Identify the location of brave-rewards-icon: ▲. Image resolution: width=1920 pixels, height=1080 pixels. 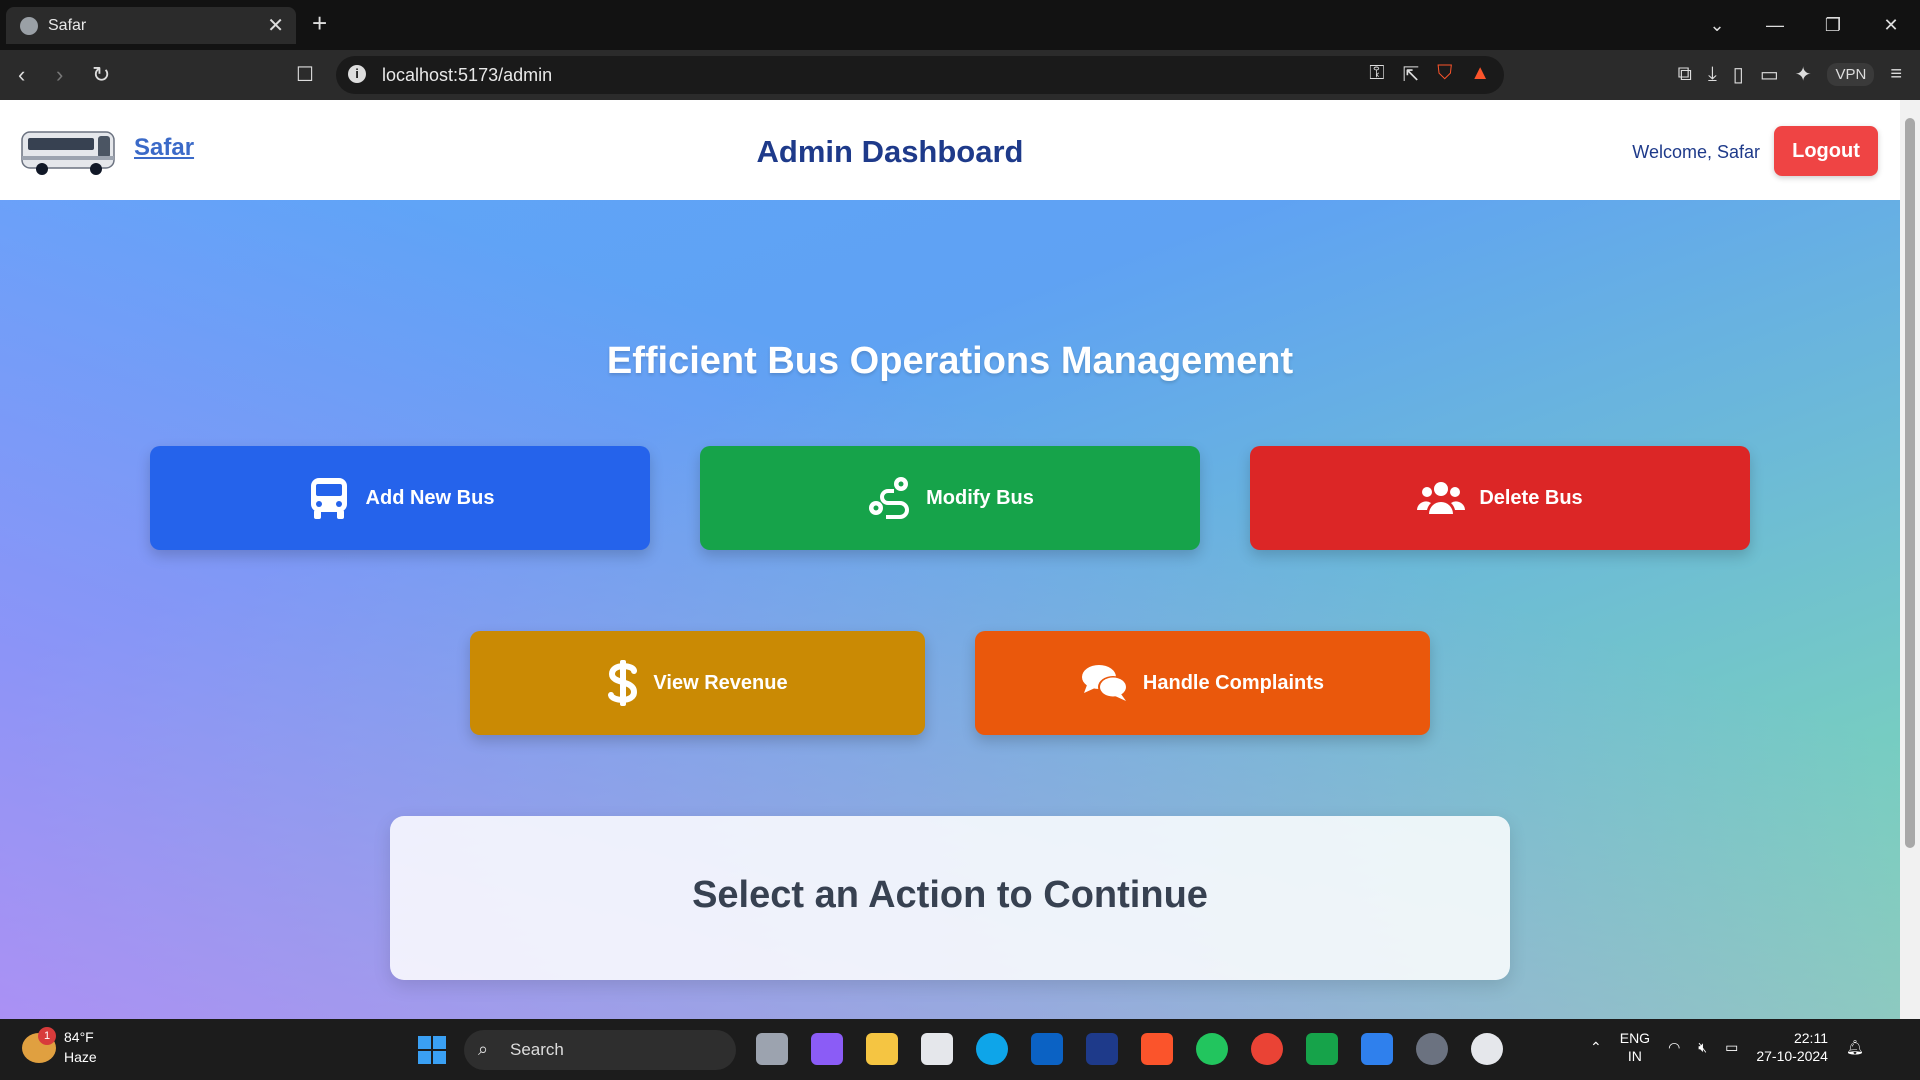
(1480, 74).